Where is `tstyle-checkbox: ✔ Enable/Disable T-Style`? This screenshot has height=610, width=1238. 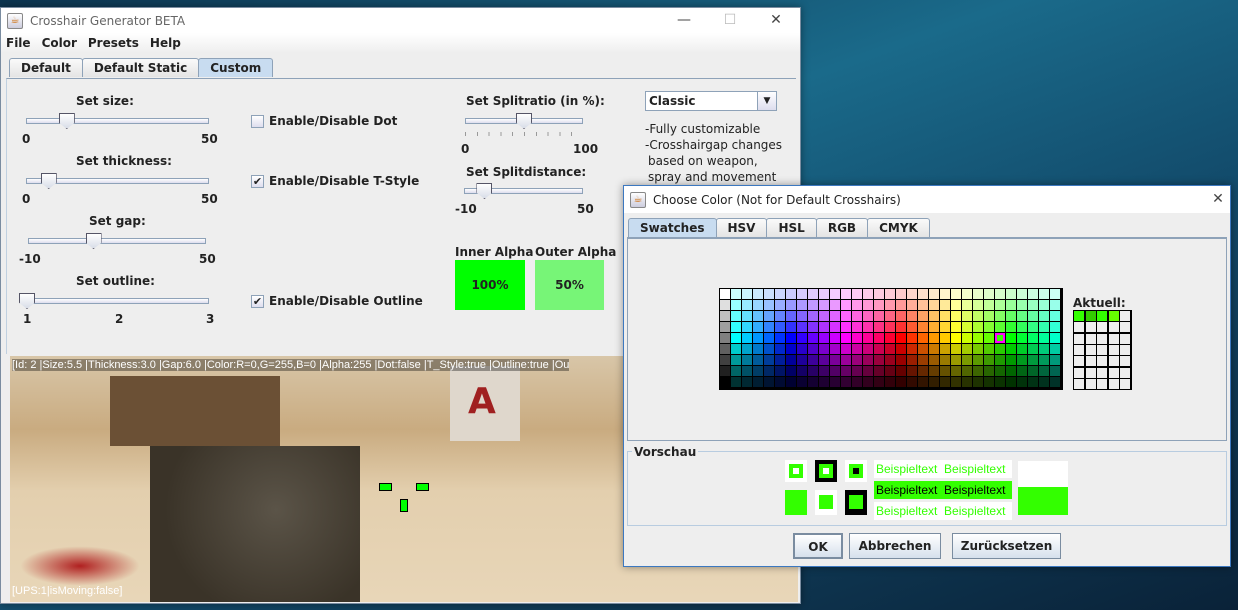
tstyle-checkbox: ✔ Enable/Disable T-Style is located at coordinates (335, 181).